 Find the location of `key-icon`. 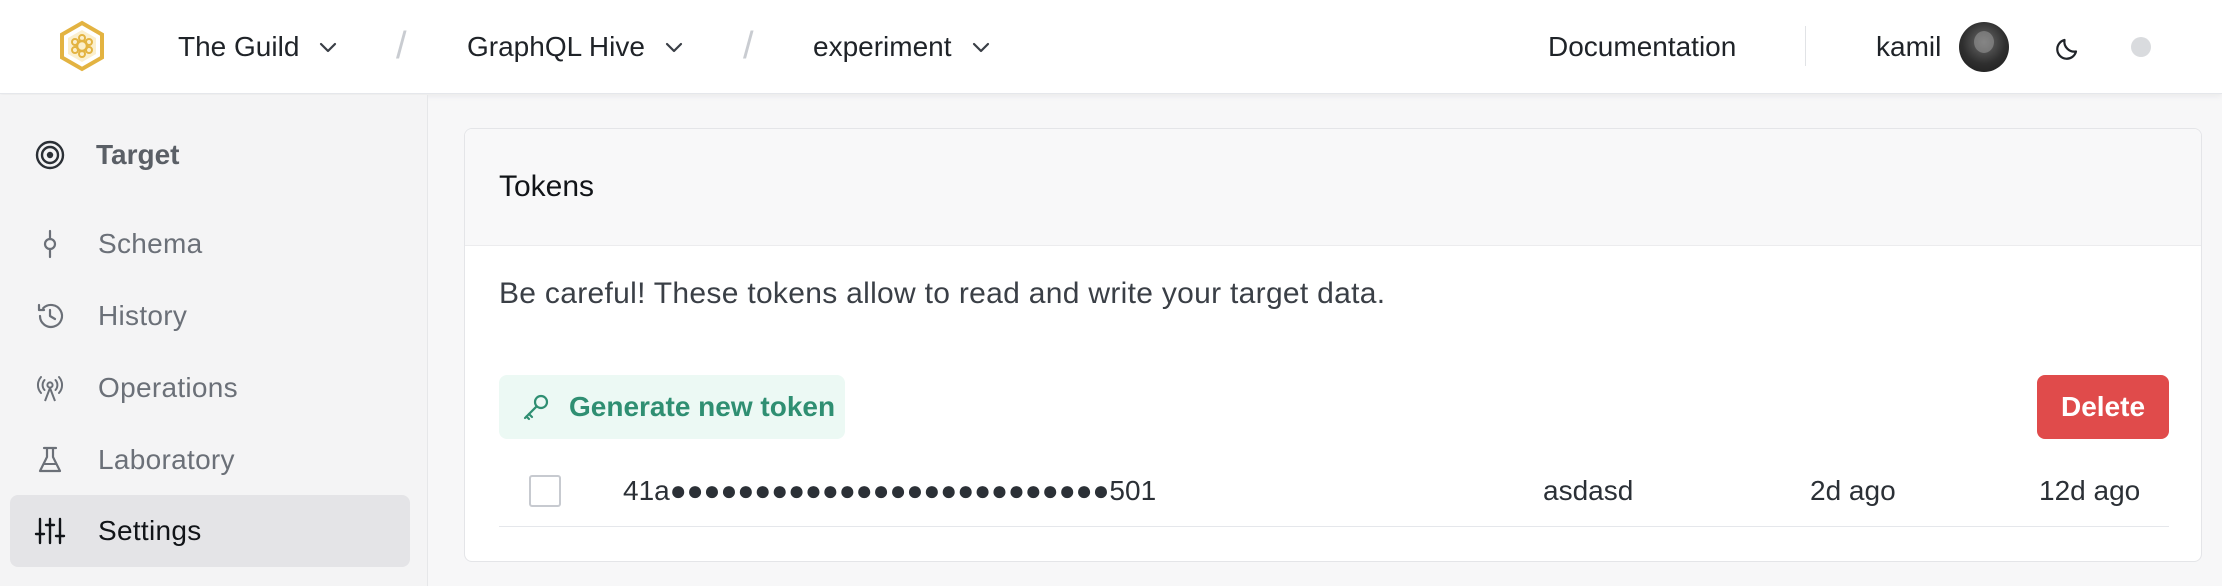

key-icon is located at coordinates (536, 407).